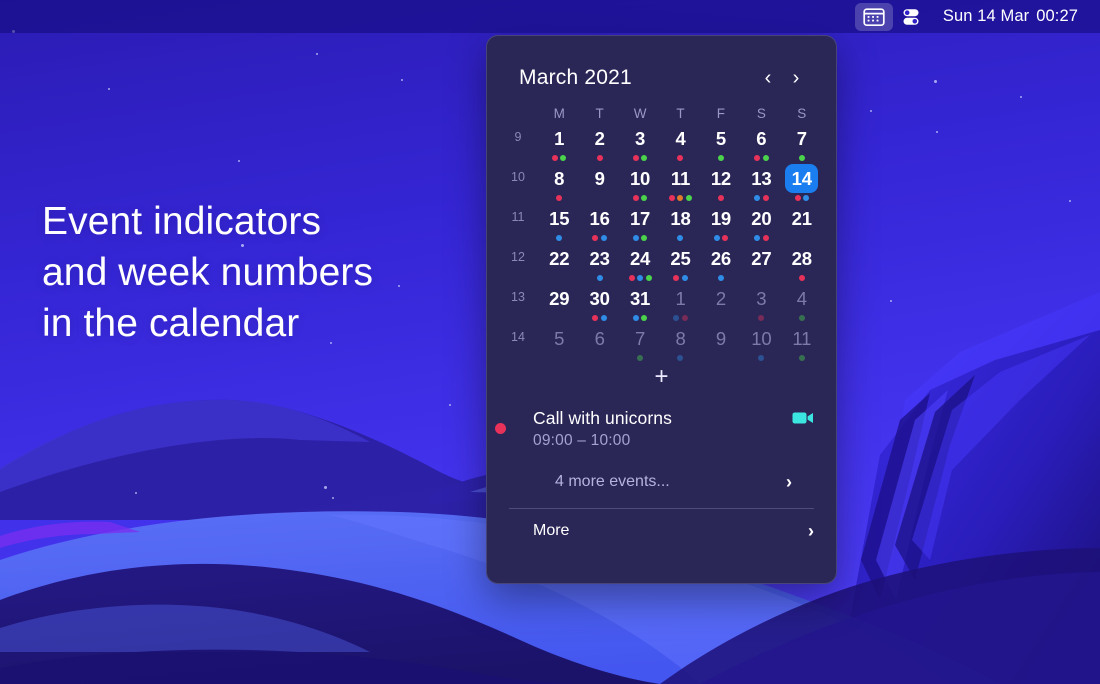  I want to click on event-item: Call with unicorns 09:00 – 10:00, so click(654, 431).